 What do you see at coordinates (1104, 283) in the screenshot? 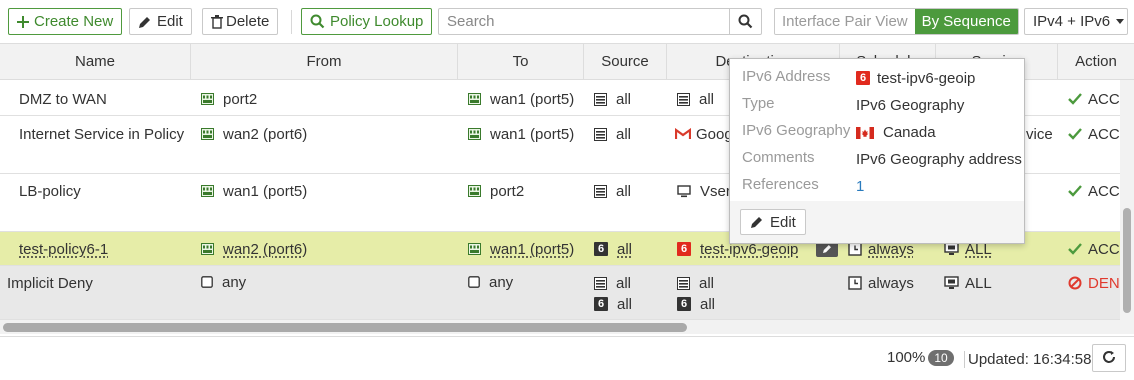
I see `action-label: DEN` at bounding box center [1104, 283].